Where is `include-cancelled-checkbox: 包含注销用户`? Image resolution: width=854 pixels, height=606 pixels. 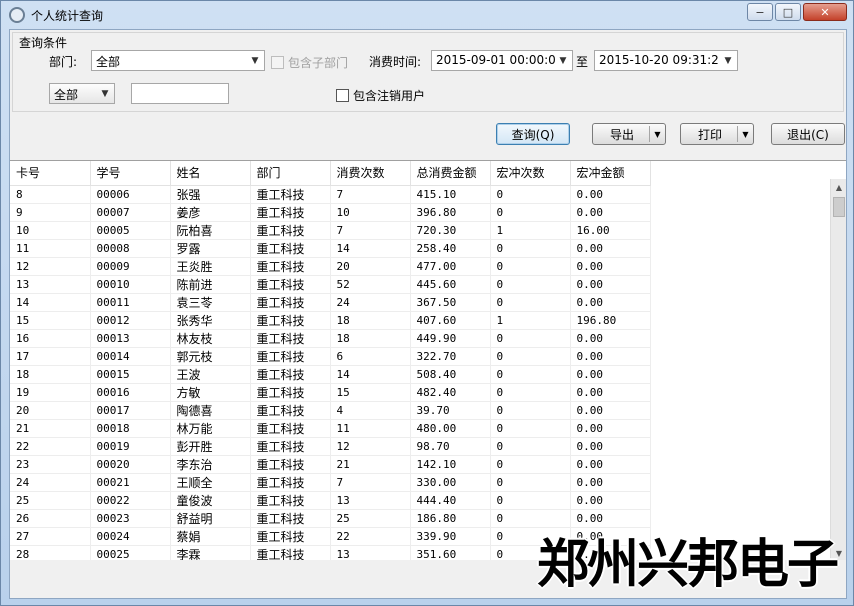 include-cancelled-checkbox: 包含注销用户 is located at coordinates (380, 95).